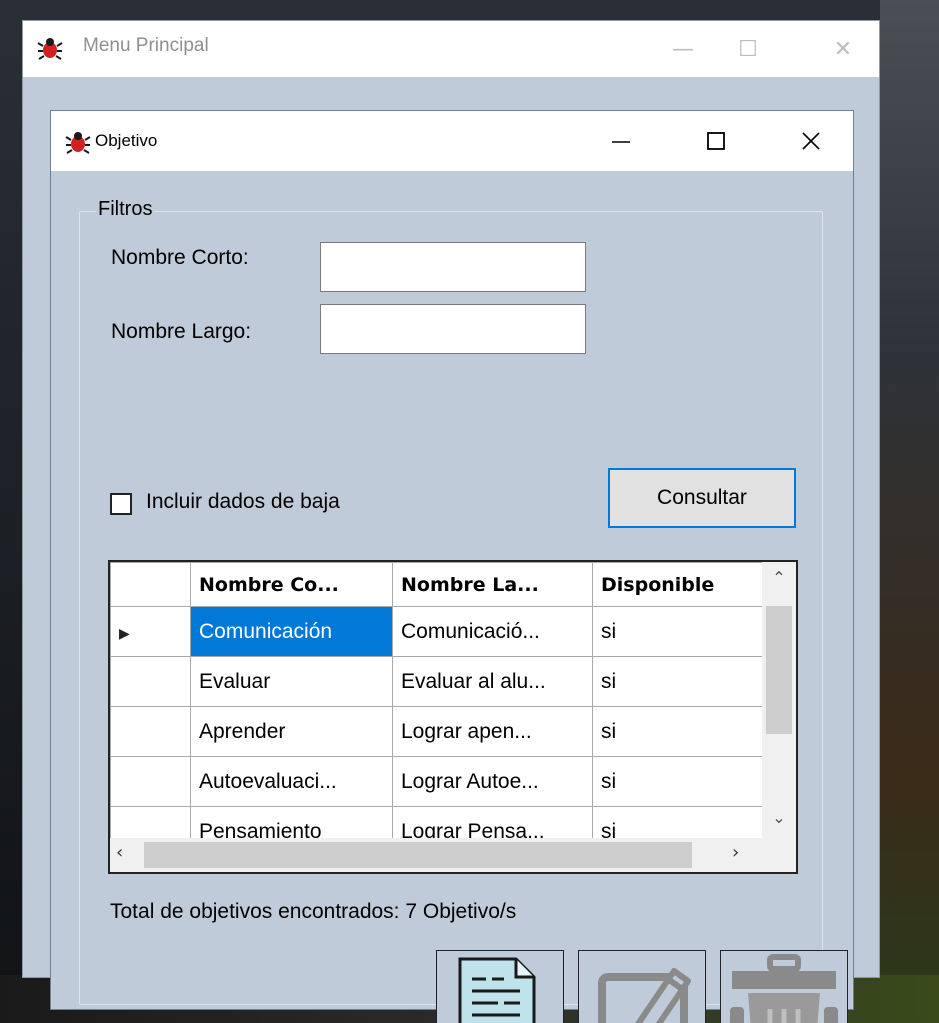  I want to click on main-maximize-button: ☐, so click(748, 49).